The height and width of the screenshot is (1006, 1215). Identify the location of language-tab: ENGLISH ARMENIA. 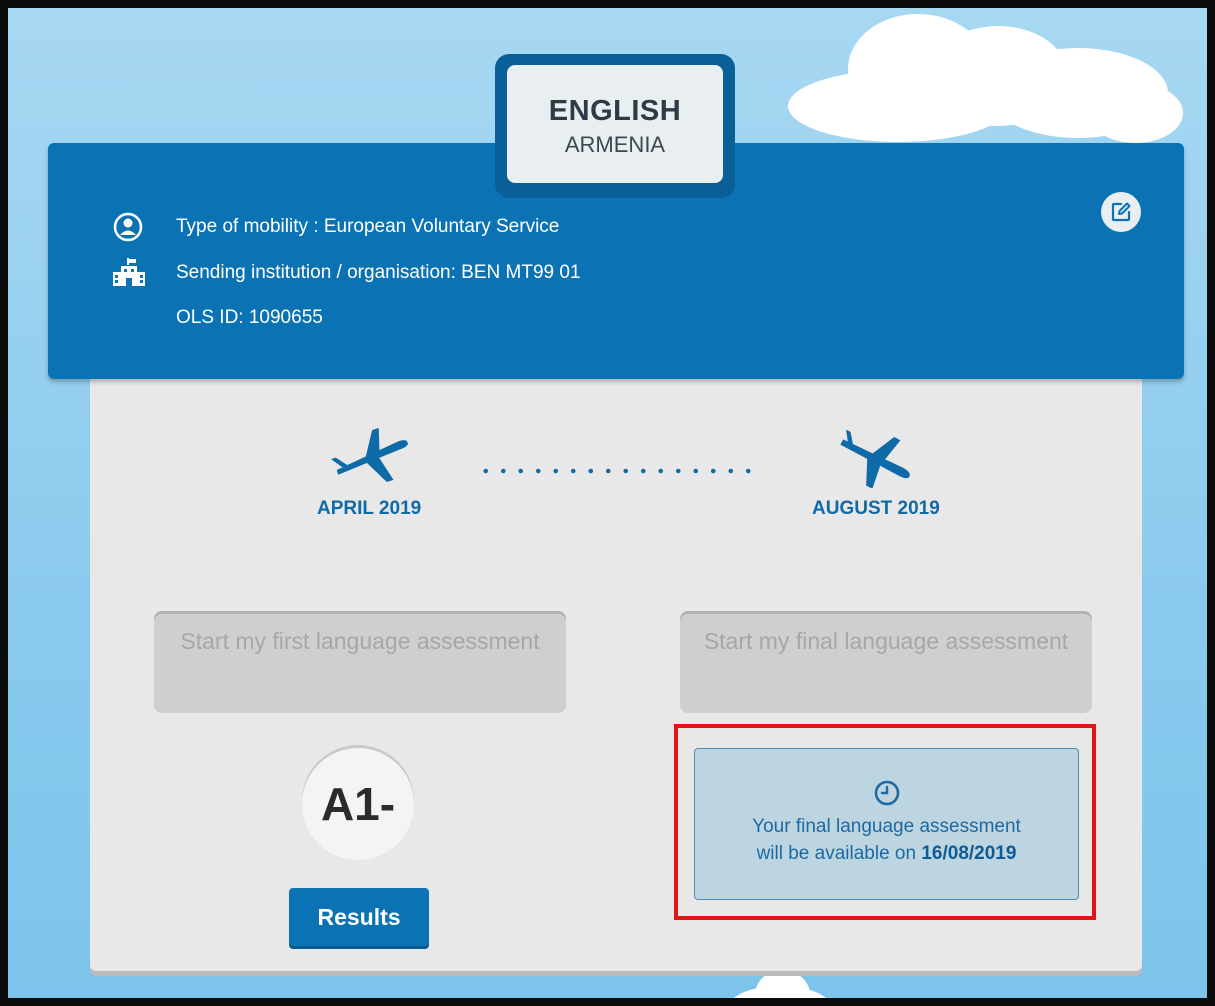
(615, 124).